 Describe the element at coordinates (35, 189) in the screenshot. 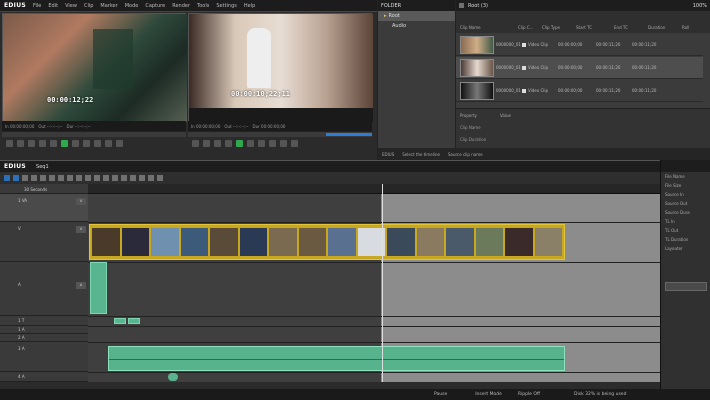

I see `timeline-scale: 30 Seconds` at that location.